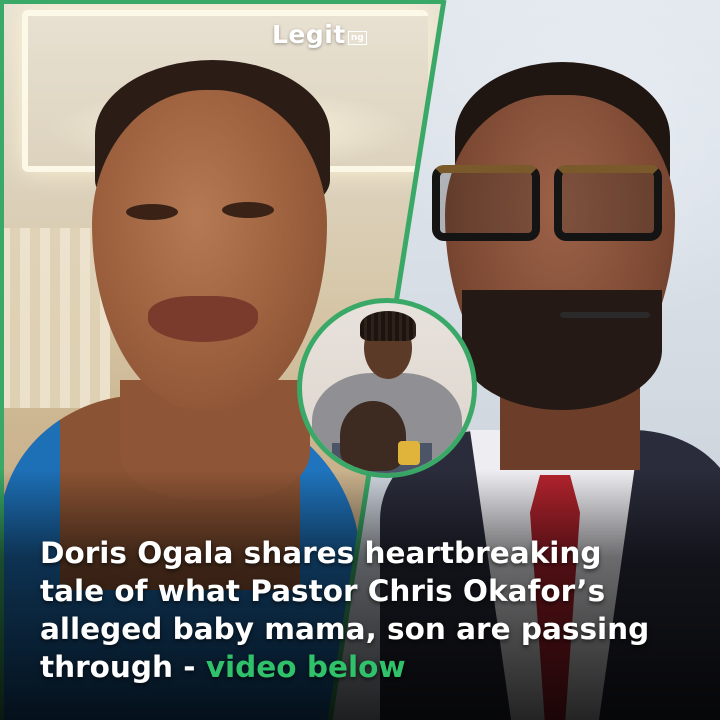 This screenshot has width=720, height=720. What do you see at coordinates (387, 388) in the screenshot?
I see `inset-photo-mother-and-son` at bounding box center [387, 388].